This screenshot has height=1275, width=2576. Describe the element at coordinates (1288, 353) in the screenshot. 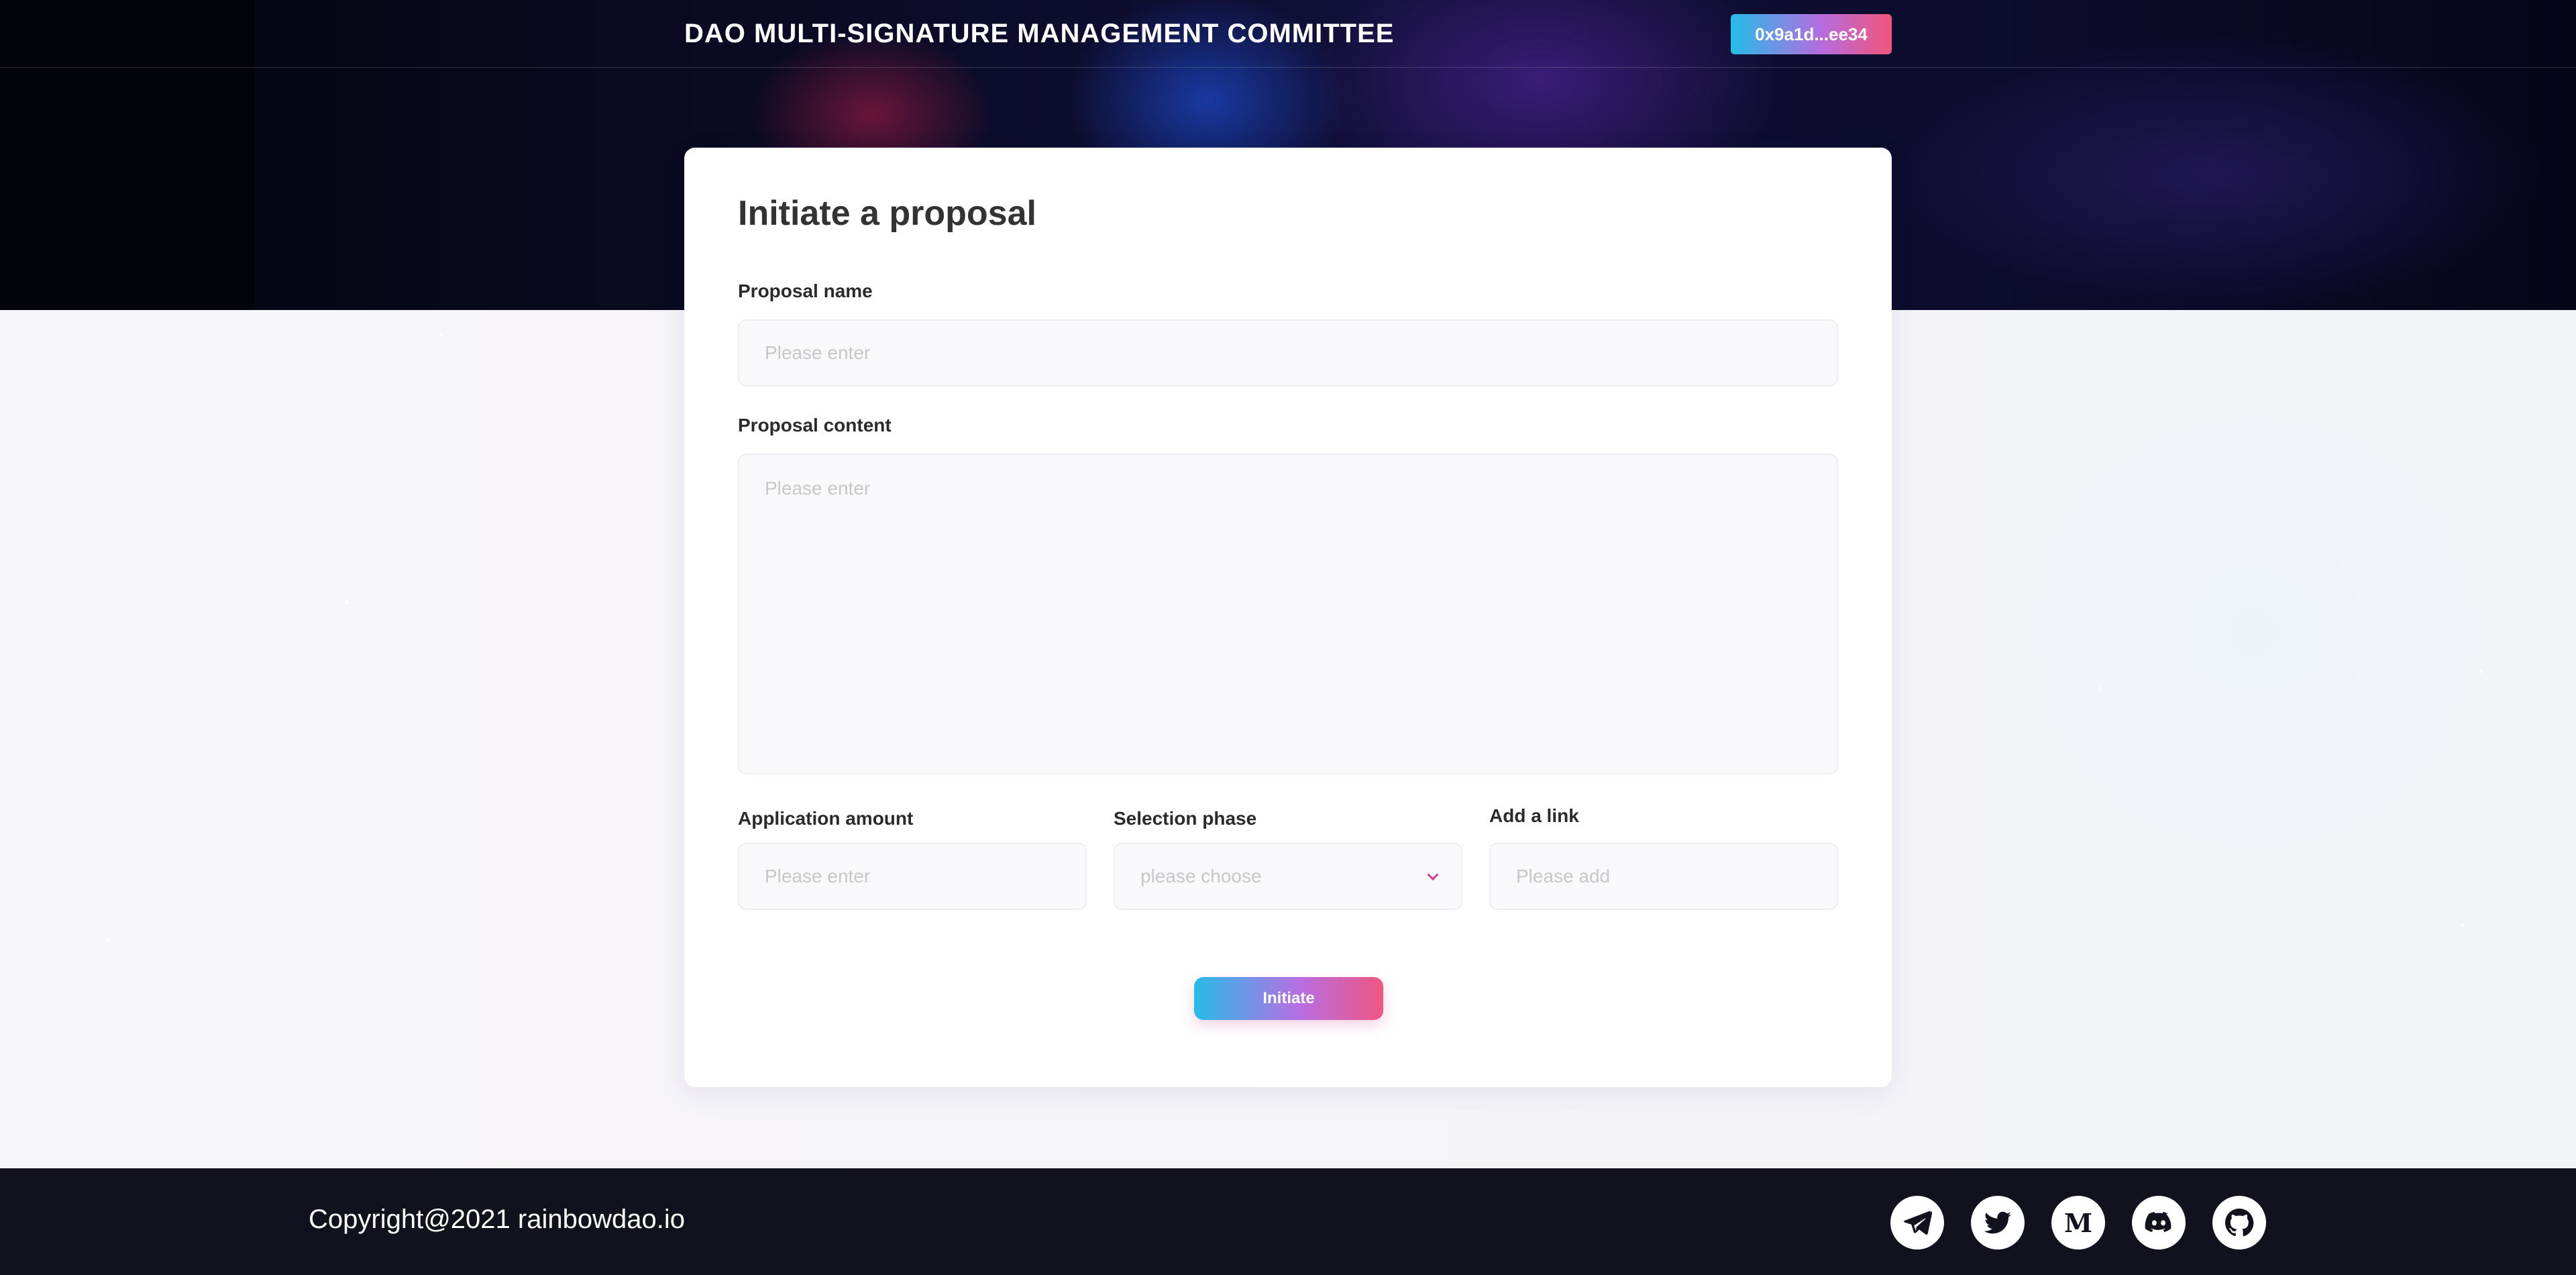

I see `proposal-name-input: Please enter` at that location.